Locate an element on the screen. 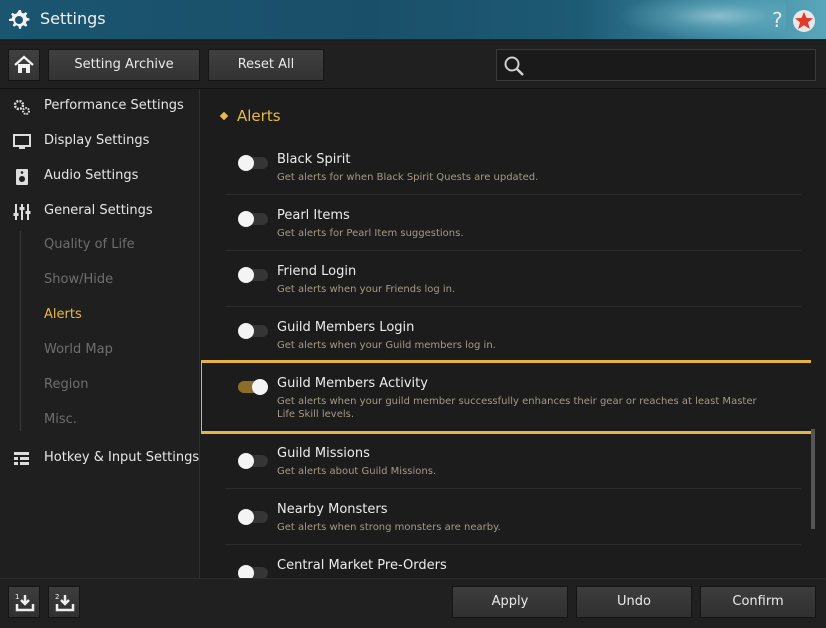  sidebar-item-label: General Settings is located at coordinates (98, 210).